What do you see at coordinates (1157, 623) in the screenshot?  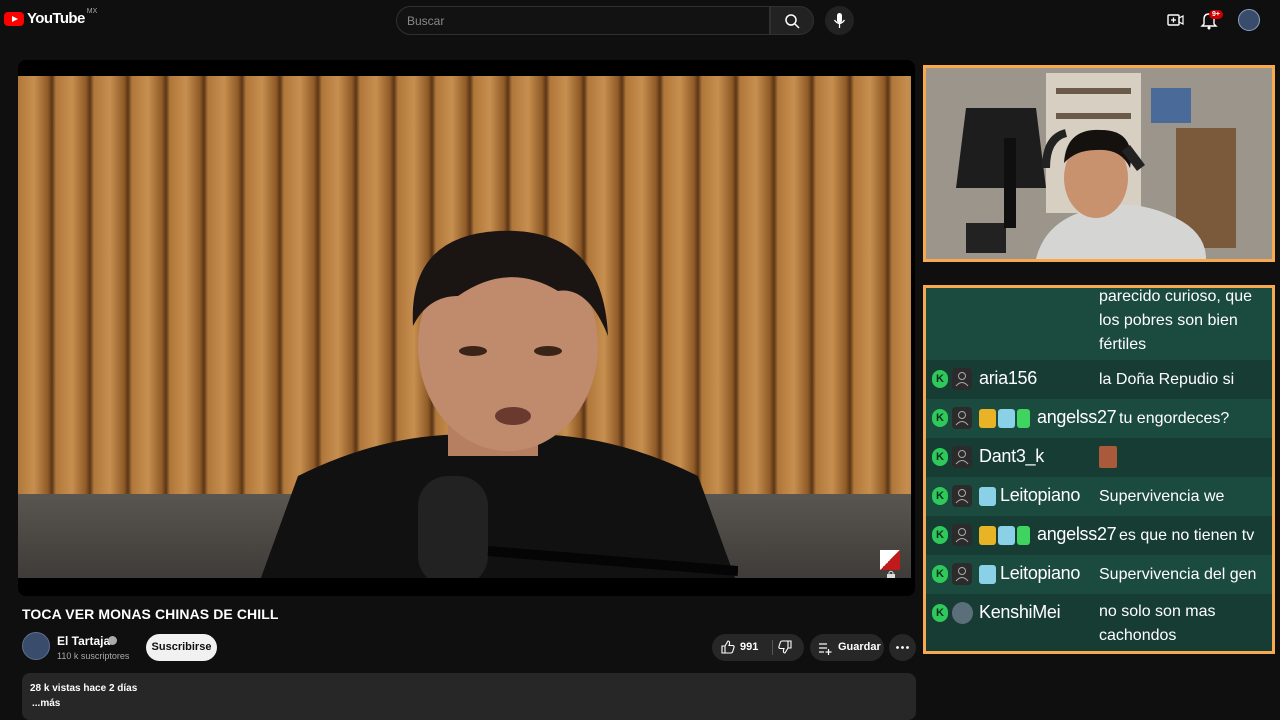 I see `chat-message: no solo son mas cachondos` at bounding box center [1157, 623].